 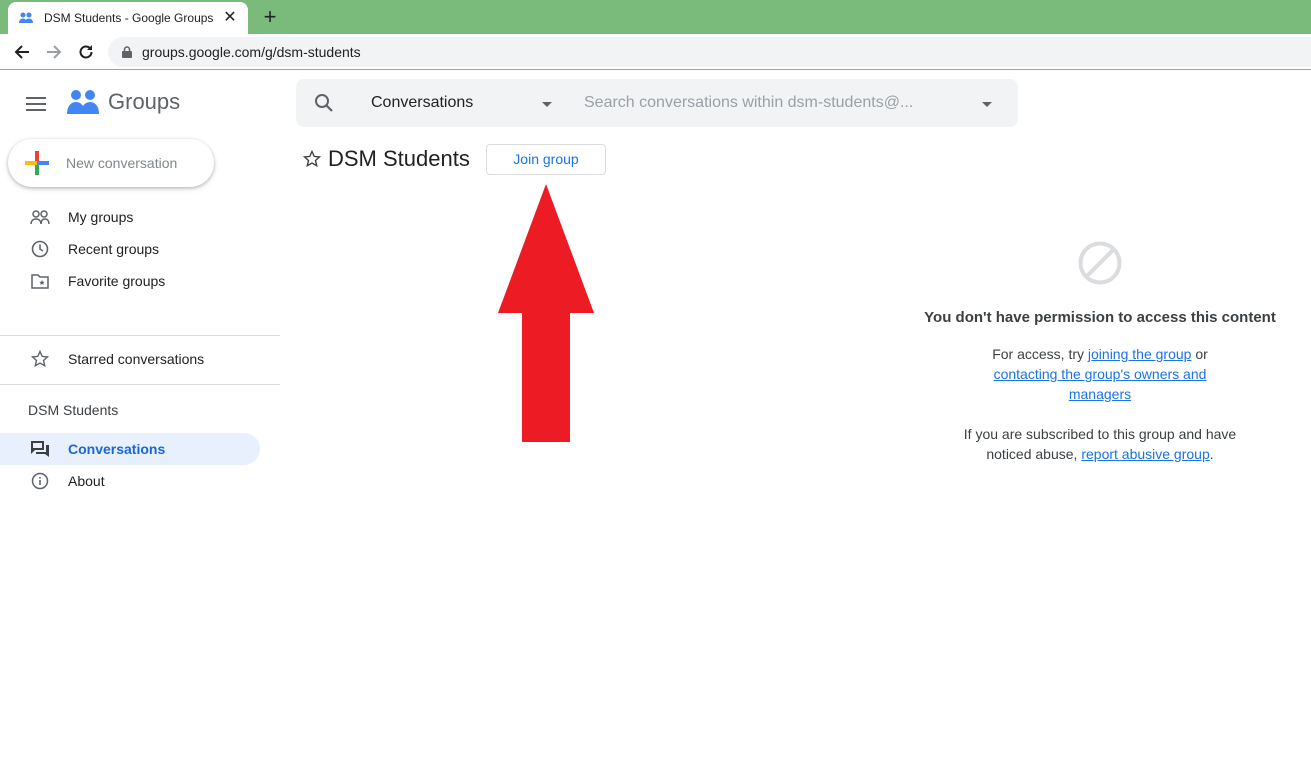 I want to click on groups-favicon-icon, so click(x=26, y=18).